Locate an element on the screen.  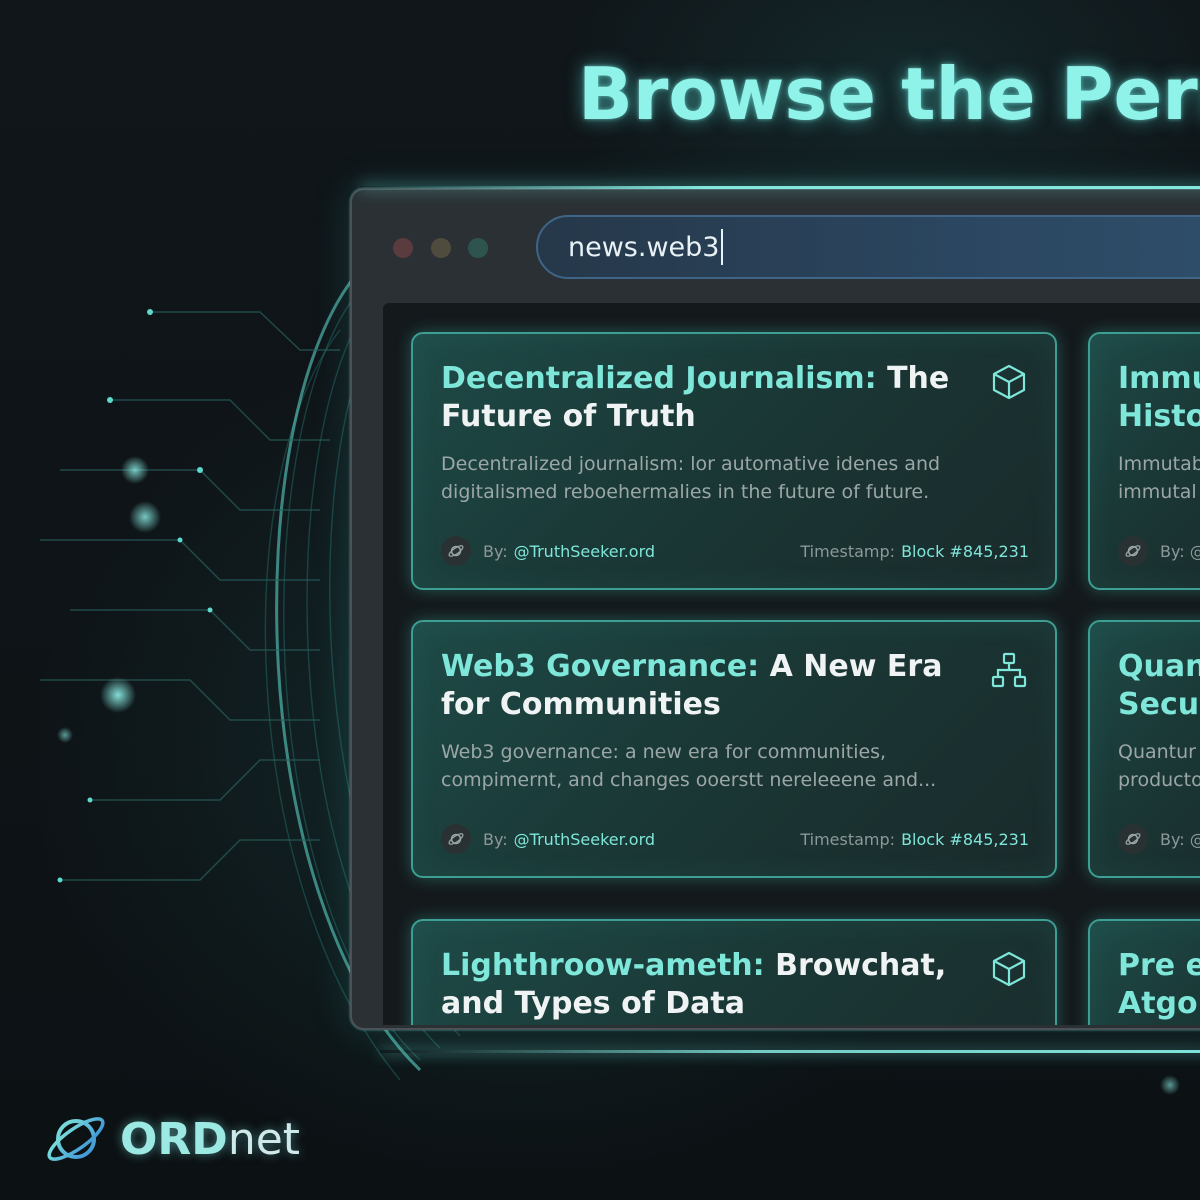
article-title: Immu Histo is located at coordinates (1159, 398).